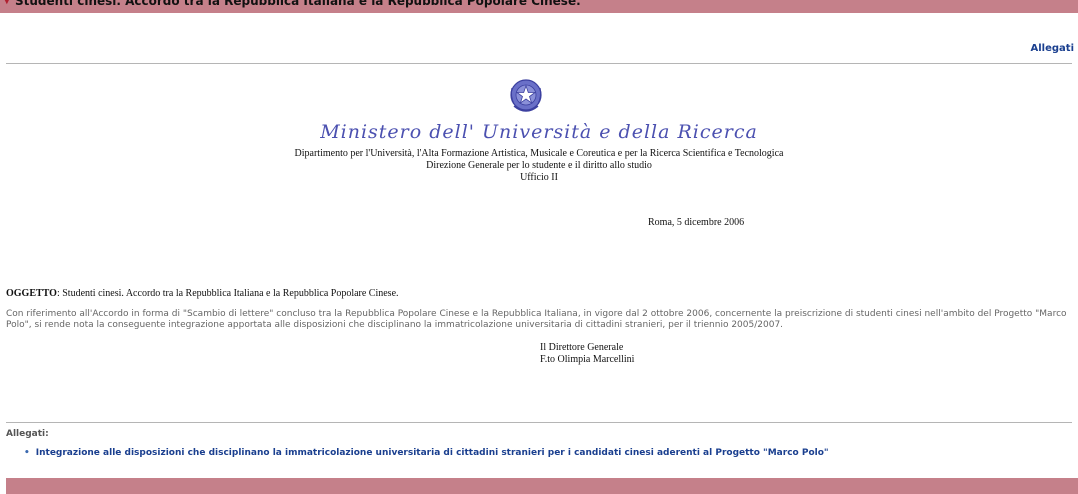 The height and width of the screenshot is (494, 1078). What do you see at coordinates (526, 95) in the screenshot?
I see `republic-emblem-icon` at bounding box center [526, 95].